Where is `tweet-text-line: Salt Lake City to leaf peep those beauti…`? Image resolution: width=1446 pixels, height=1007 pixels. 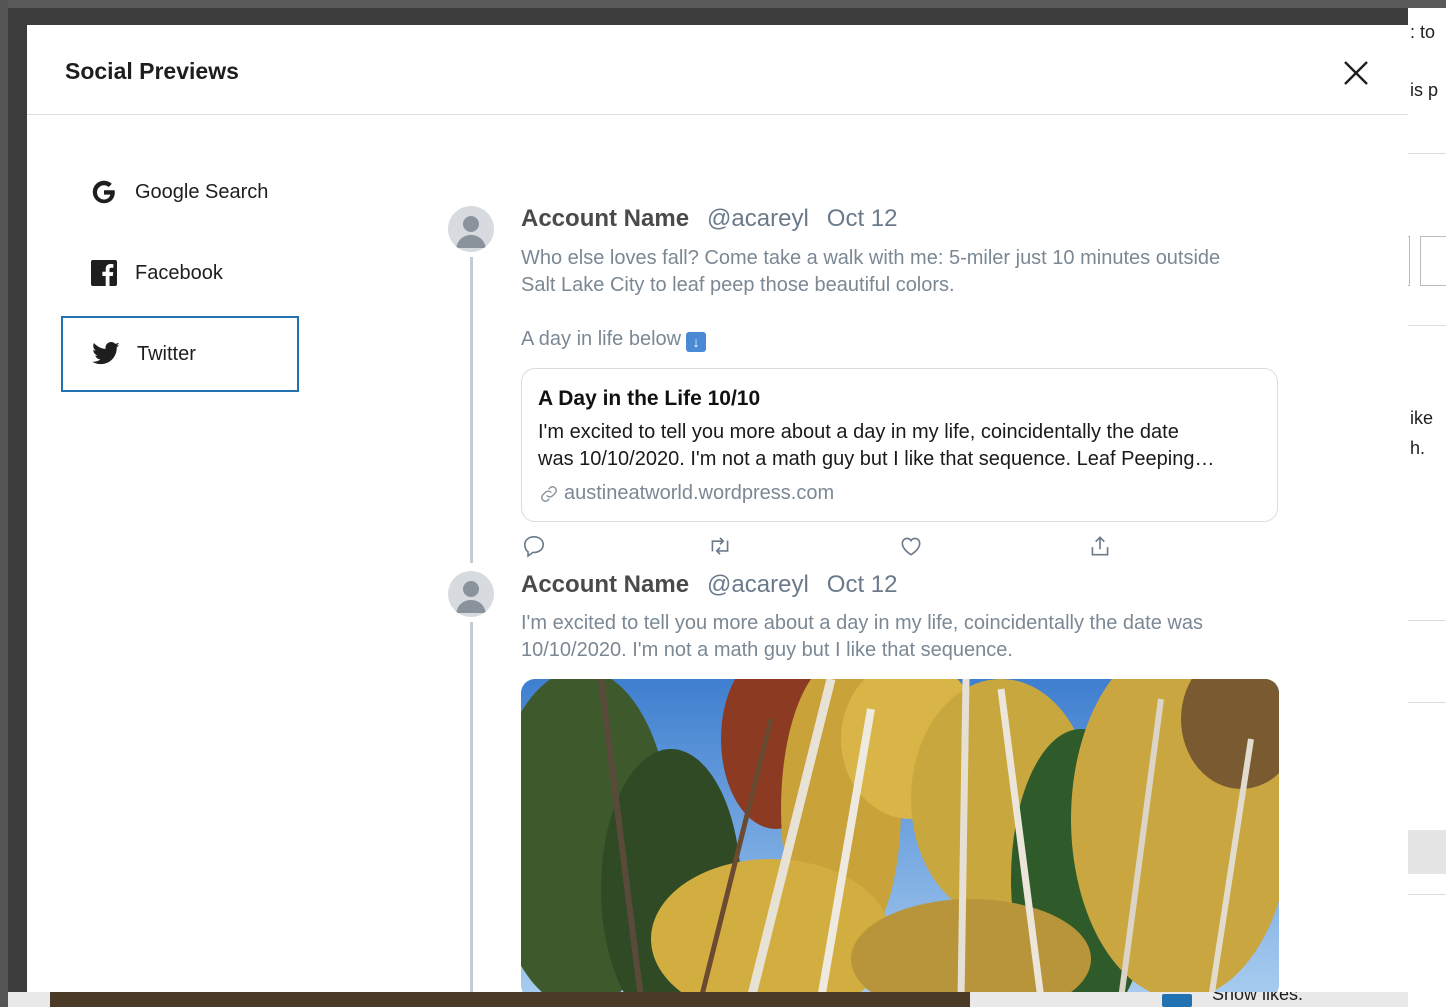 tweet-text-line: Salt Lake City to leaf peep those beauti… is located at coordinates (738, 285).